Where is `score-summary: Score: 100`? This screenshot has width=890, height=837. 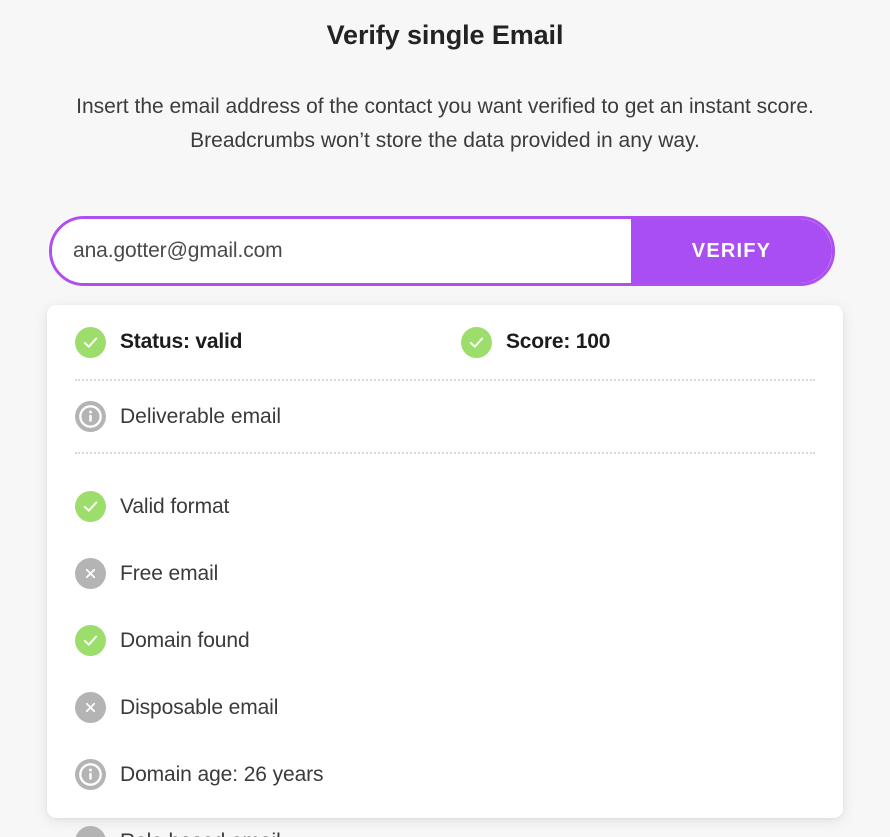
score-summary: Score: 100 is located at coordinates (536, 342).